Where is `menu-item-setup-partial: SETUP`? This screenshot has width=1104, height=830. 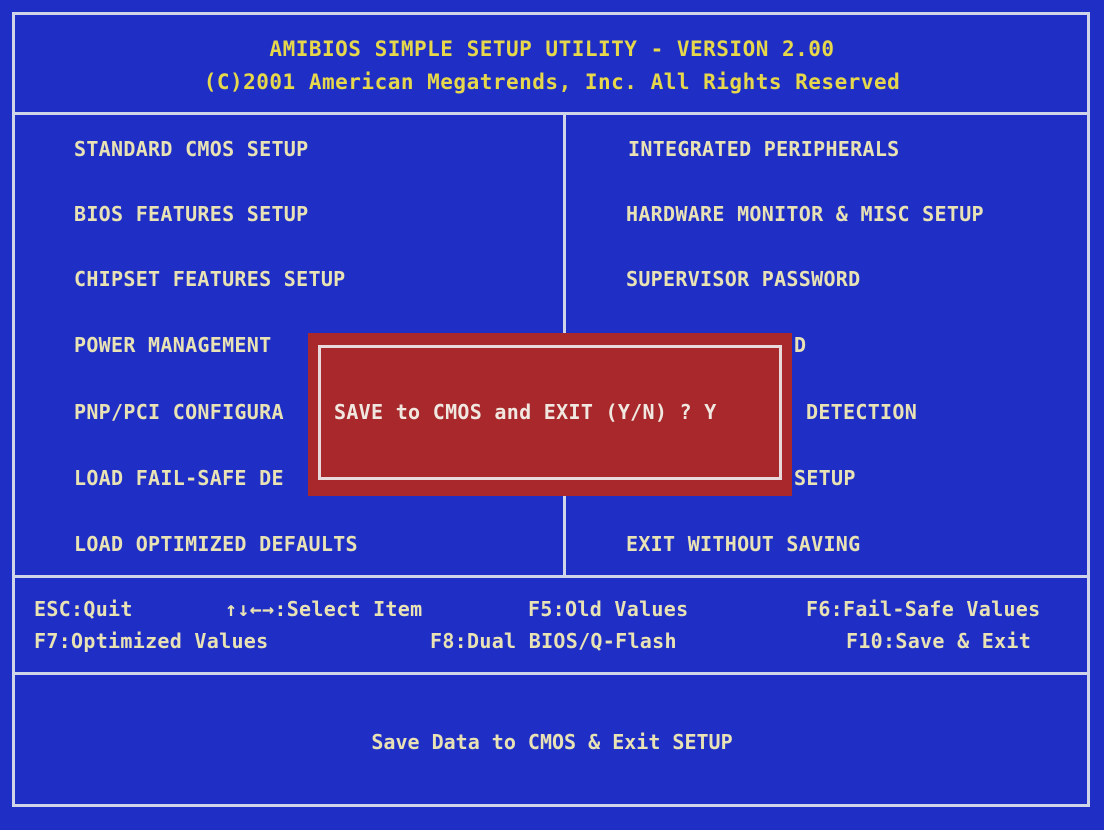 menu-item-setup-partial: SETUP is located at coordinates (825, 478).